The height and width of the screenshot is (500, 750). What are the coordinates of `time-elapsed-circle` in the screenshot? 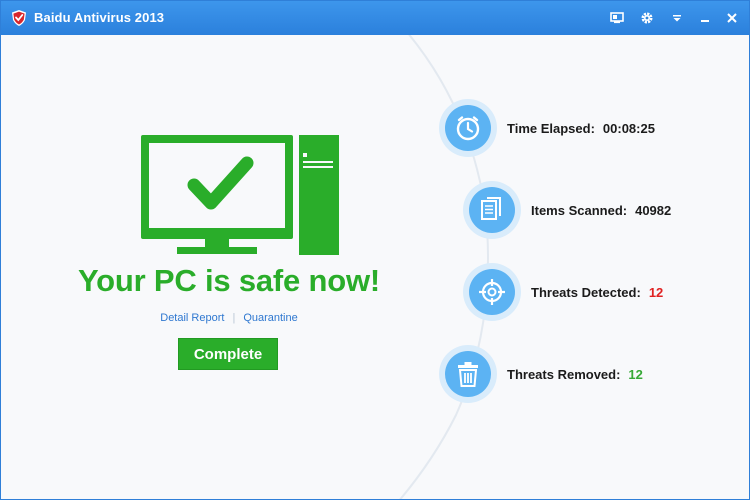 It's located at (468, 128).